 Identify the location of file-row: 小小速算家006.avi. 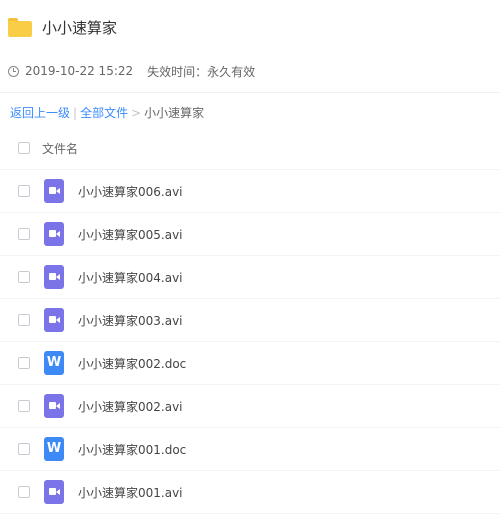
(250, 191).